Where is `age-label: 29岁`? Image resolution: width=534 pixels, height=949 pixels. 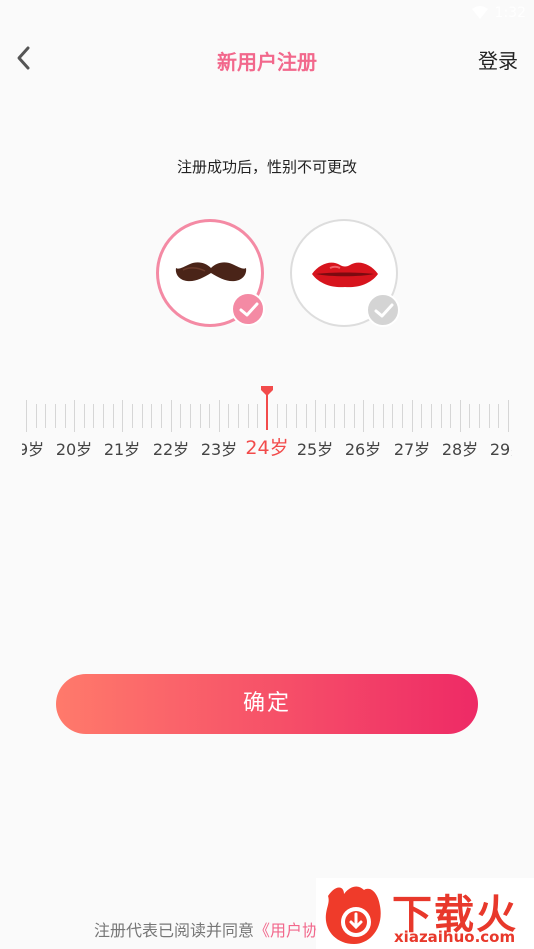
age-label: 29岁 is located at coordinates (501, 448).